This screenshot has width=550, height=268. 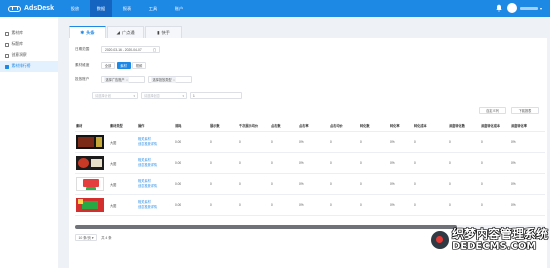 I want to click on plan-select: 请选择计划 ▾, so click(x=115, y=95).